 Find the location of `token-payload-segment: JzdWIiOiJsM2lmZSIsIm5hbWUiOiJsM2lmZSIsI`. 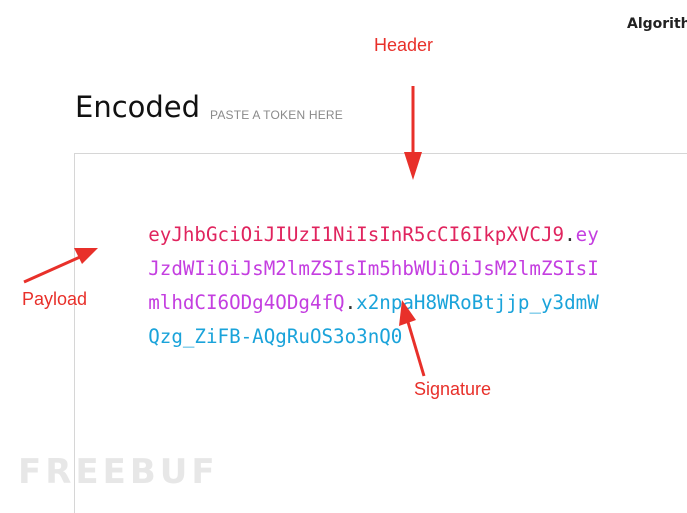

token-payload-segment: JzdWIiOiJsM2lmZSIsIm5hbWUiOiJsM2lmZSIsI is located at coordinates (373, 268).